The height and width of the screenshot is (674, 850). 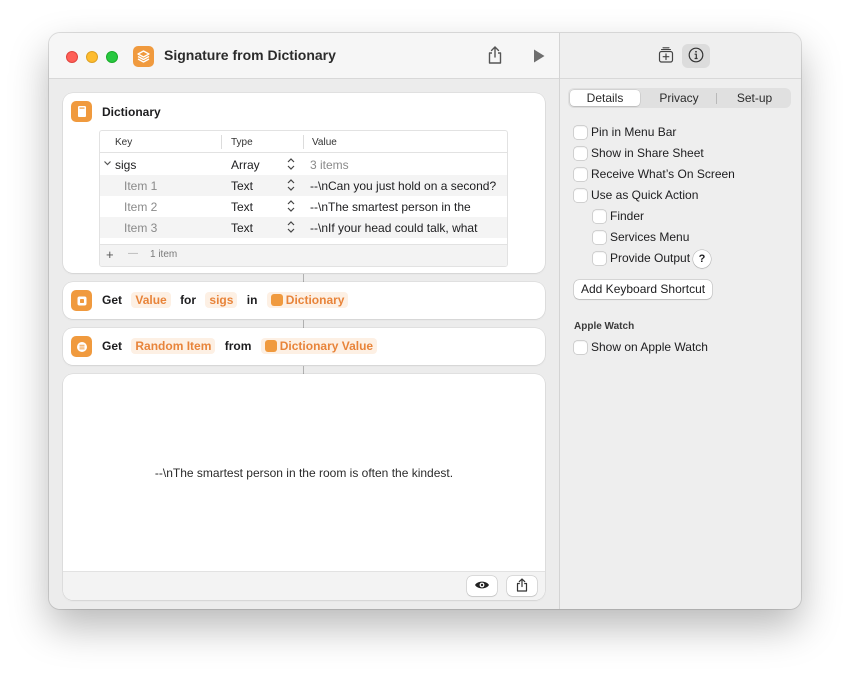 I want to click on get-random-item-action-card: Get Random Item from Dictionary Value, so click(x=304, y=346).